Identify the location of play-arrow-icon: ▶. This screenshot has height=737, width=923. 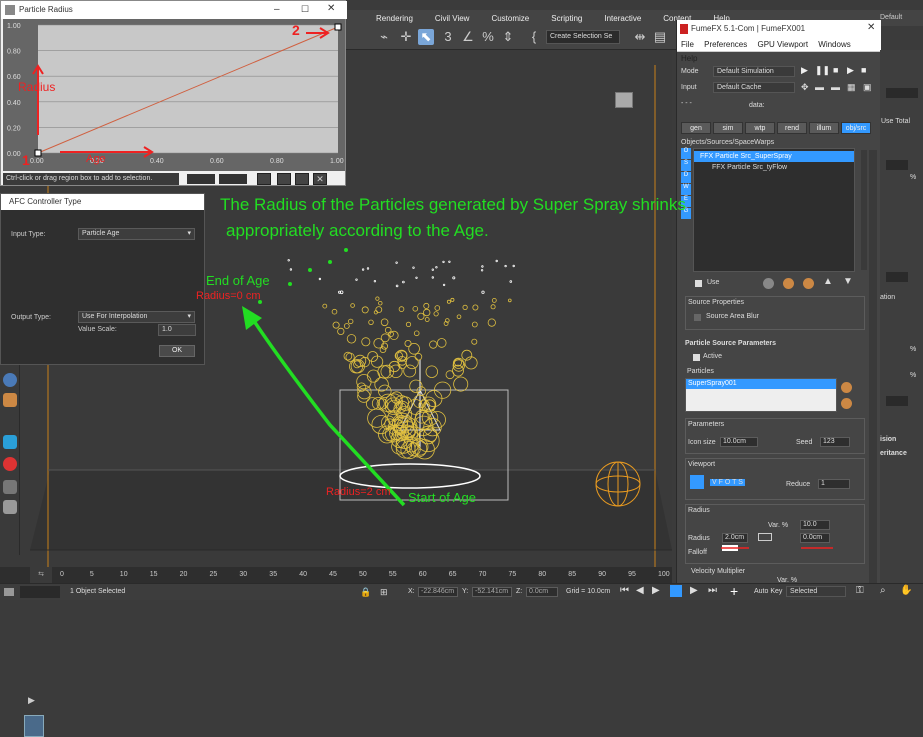
(34, 701).